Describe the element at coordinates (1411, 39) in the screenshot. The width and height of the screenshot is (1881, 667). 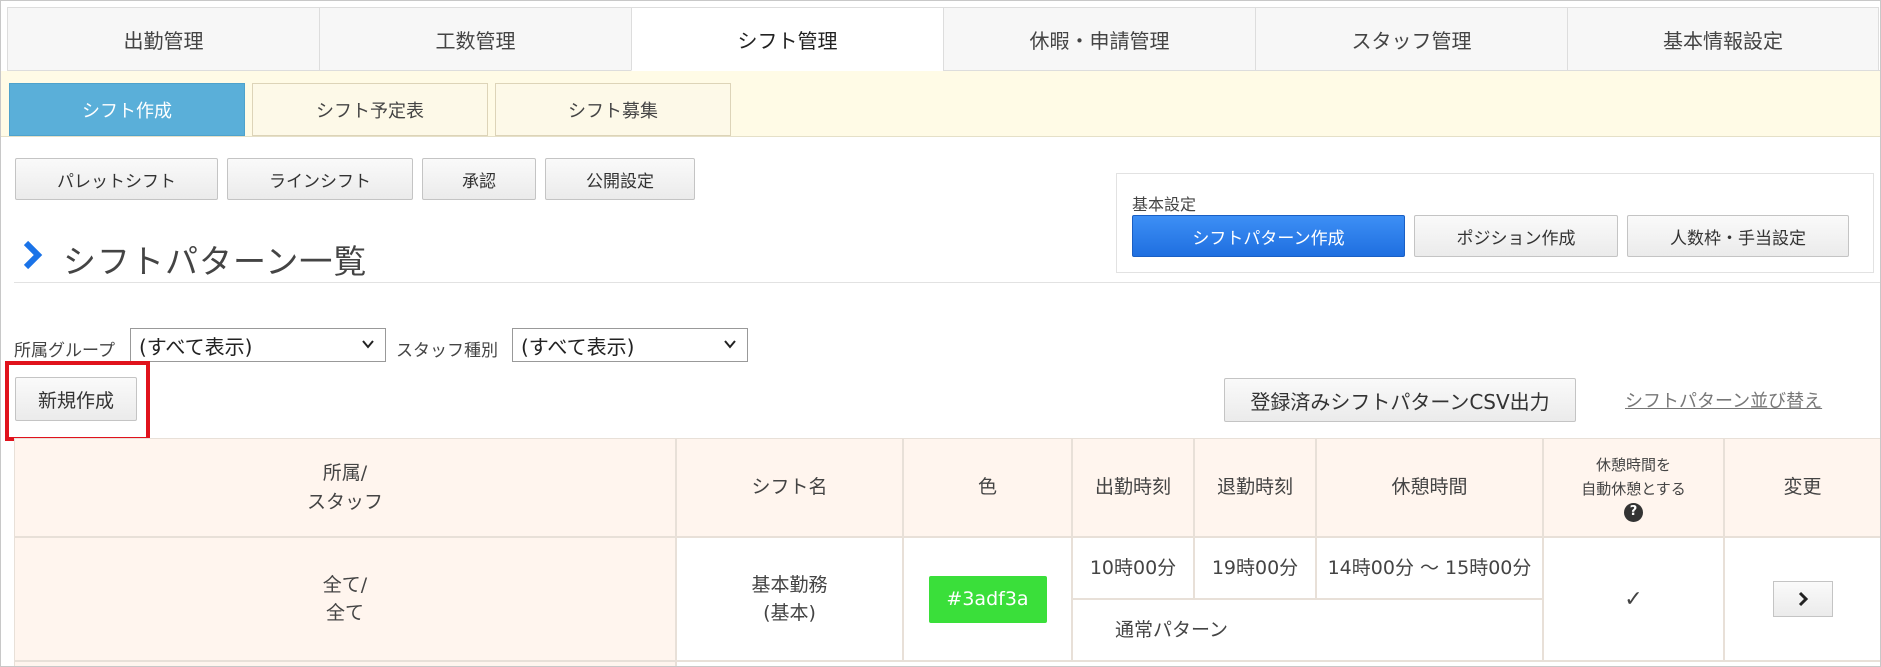
I see `tab-staff-management: スタッフ管理` at that location.